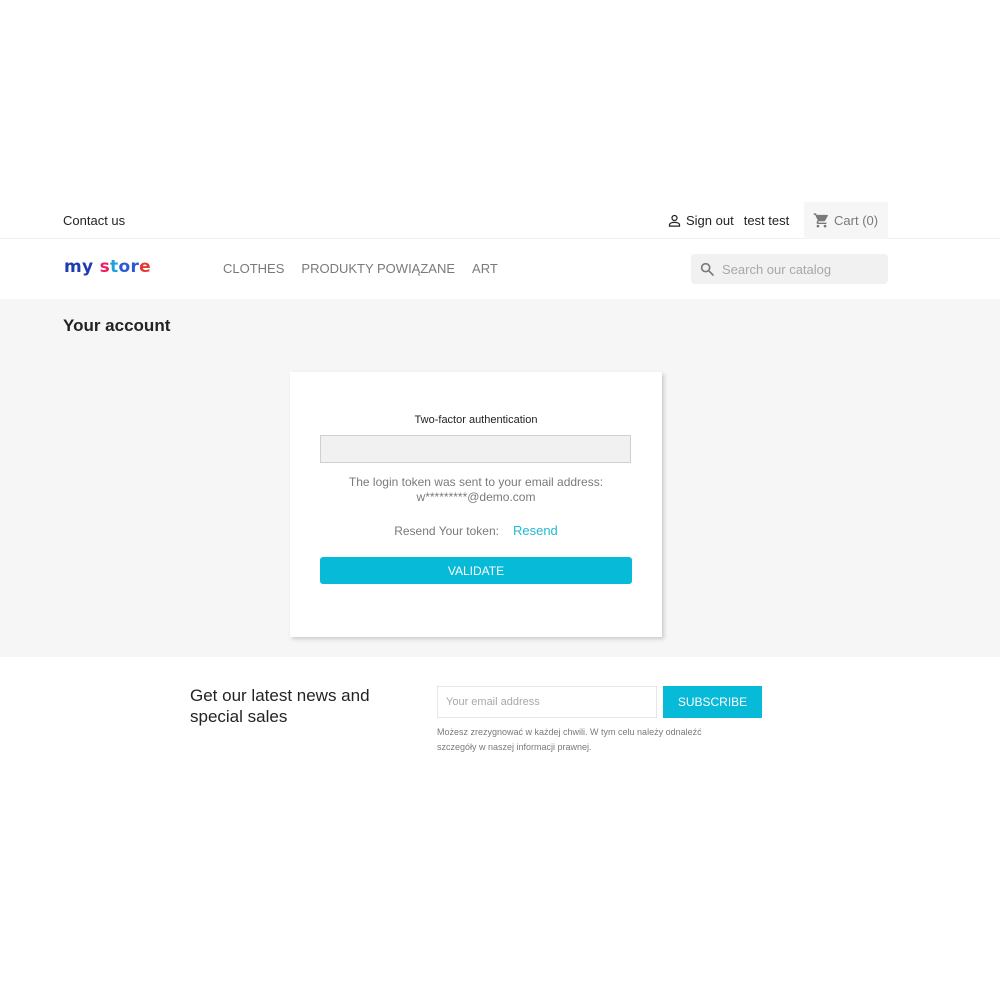 The height and width of the screenshot is (1000, 1000). What do you see at coordinates (485, 268) in the screenshot?
I see `menu-item-art: Art` at bounding box center [485, 268].